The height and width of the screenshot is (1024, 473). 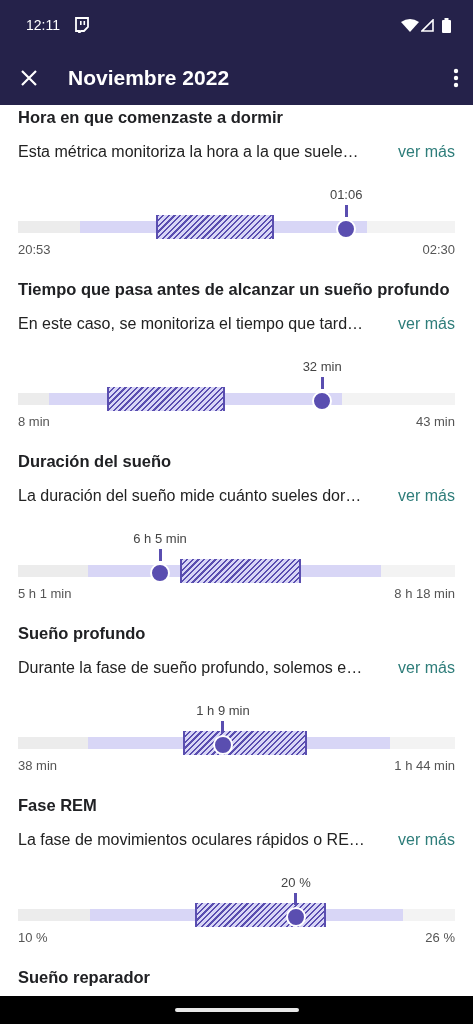 I want to click on section-title: Fase REM, so click(x=58, y=805).